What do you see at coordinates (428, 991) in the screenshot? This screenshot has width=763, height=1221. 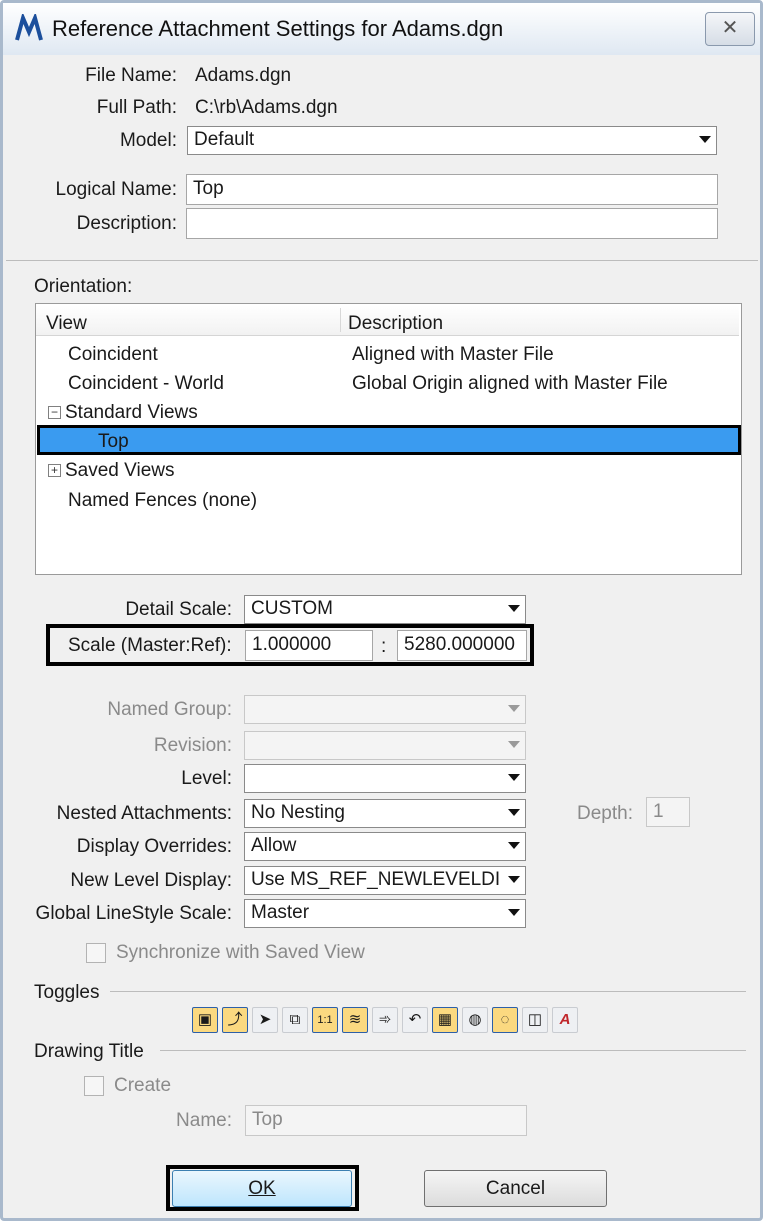 I see `toggles-divider` at bounding box center [428, 991].